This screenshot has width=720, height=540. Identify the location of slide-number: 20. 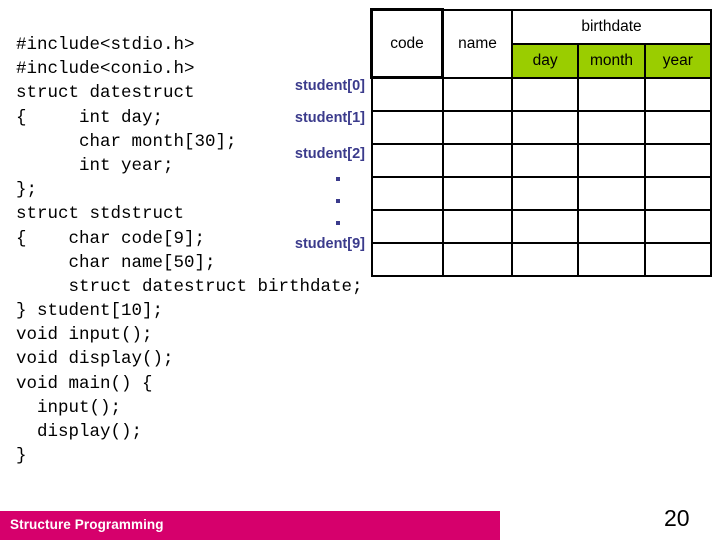
(677, 518).